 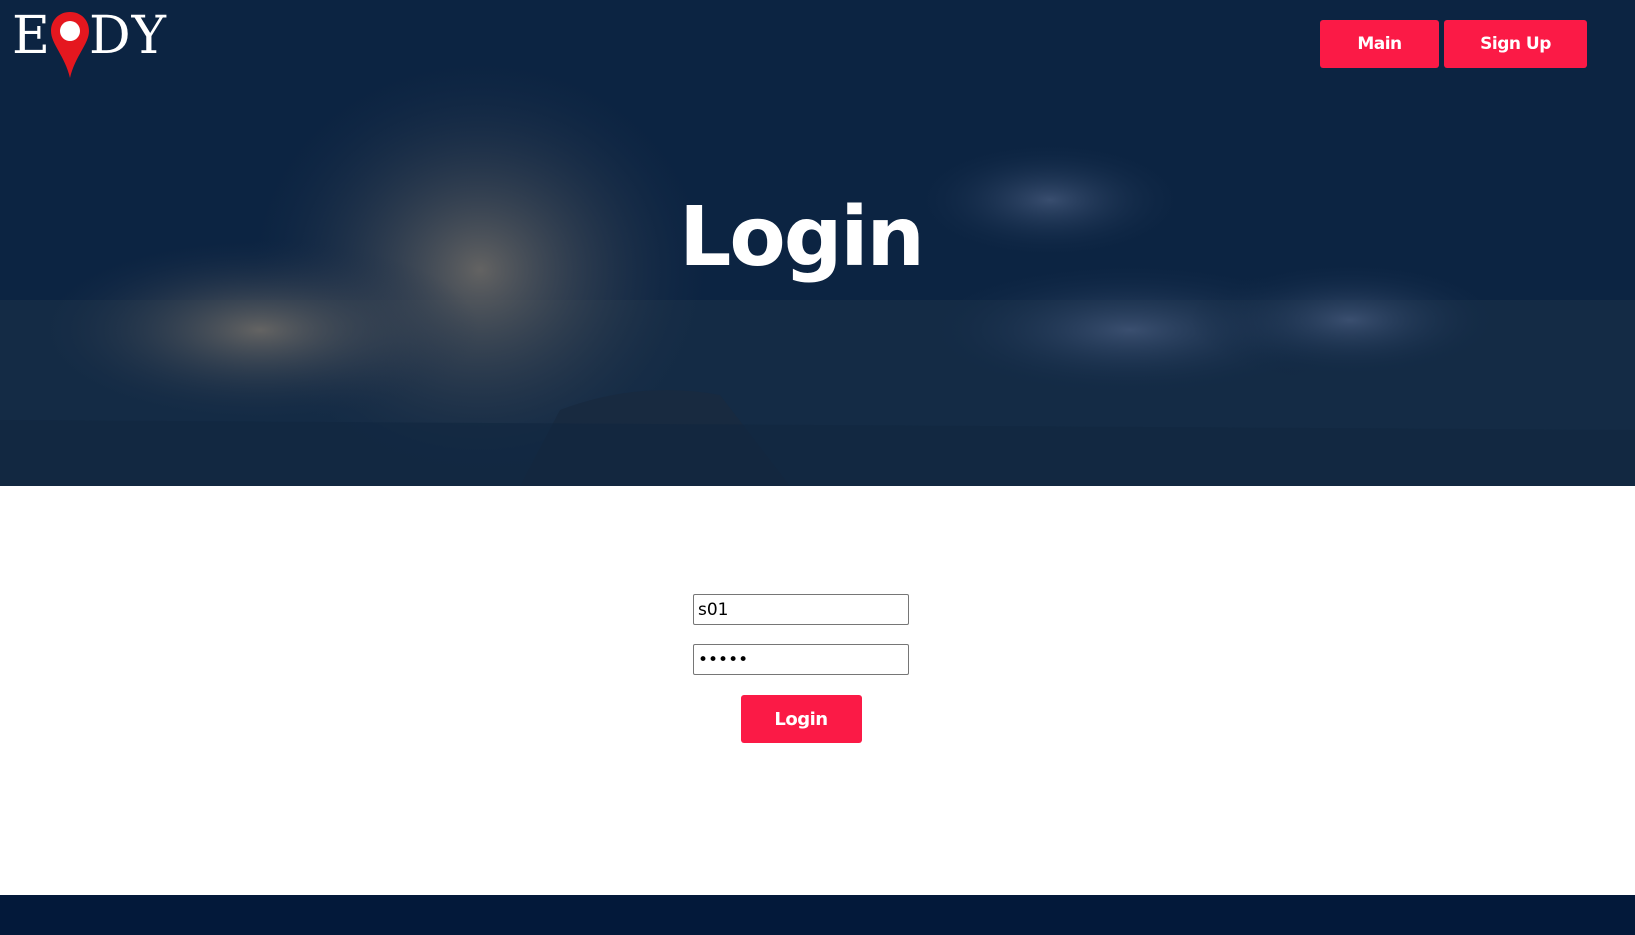 What do you see at coordinates (69, 45) in the screenshot?
I see `map-pin-icon` at bounding box center [69, 45].